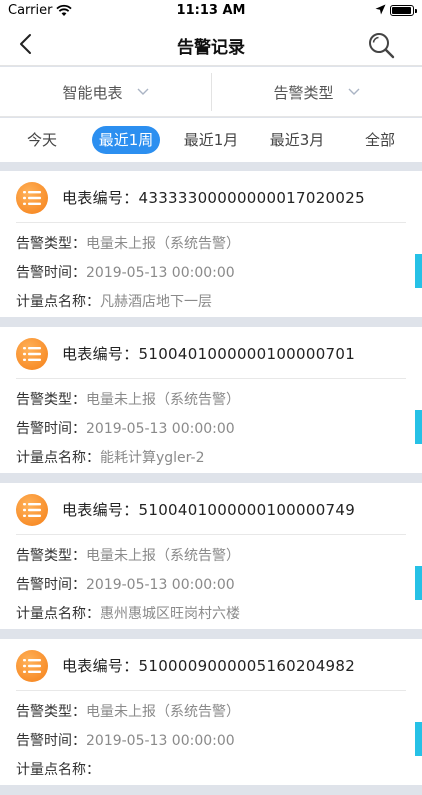 This screenshot has height=795, width=422. I want to click on meter-number-value: 5100401000000100000749, so click(247, 510).